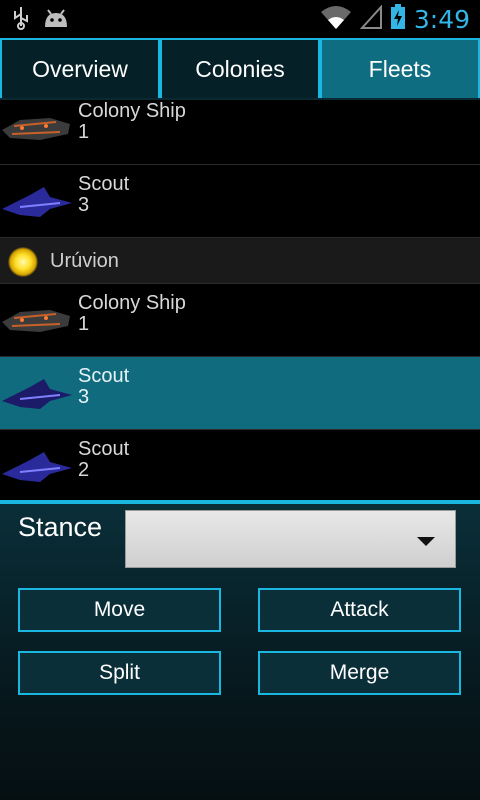 Image resolution: width=480 pixels, height=800 pixels. Describe the element at coordinates (359, 610) in the screenshot. I see `attack-button: Attack` at that location.